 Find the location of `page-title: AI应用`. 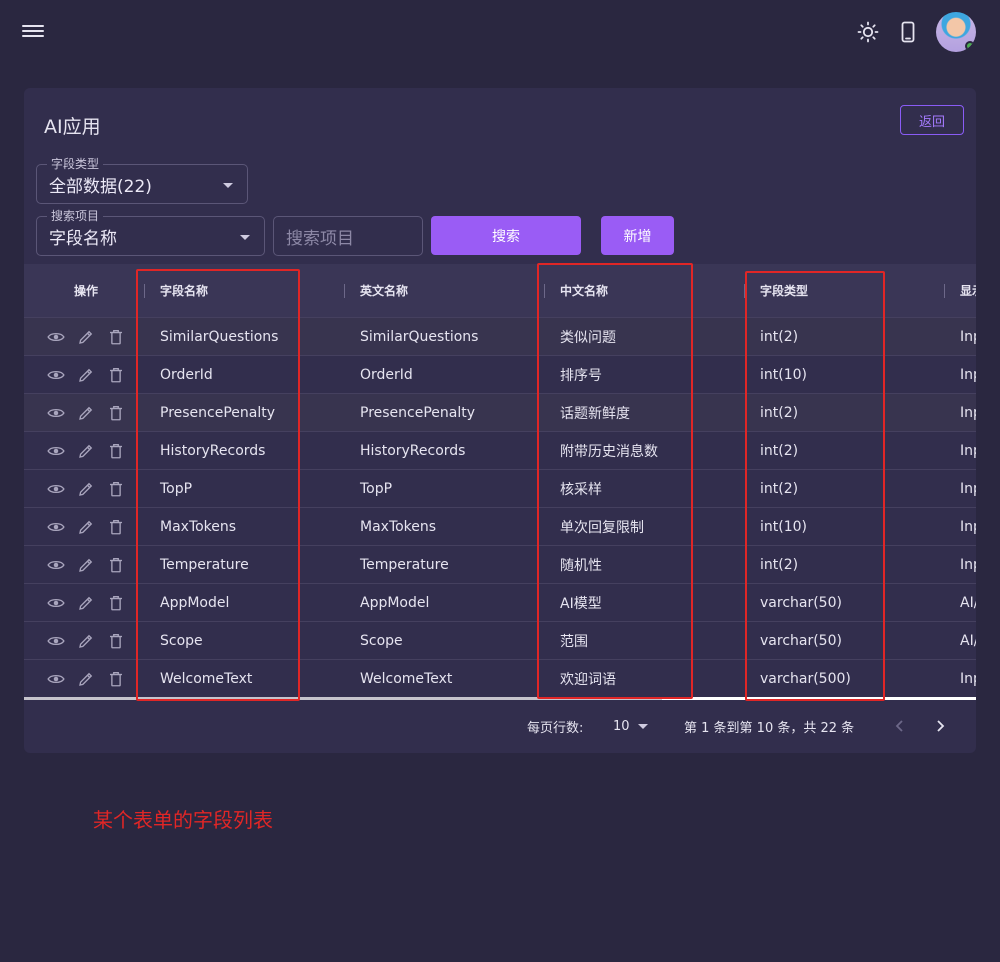

page-title: AI应用 is located at coordinates (72, 127).